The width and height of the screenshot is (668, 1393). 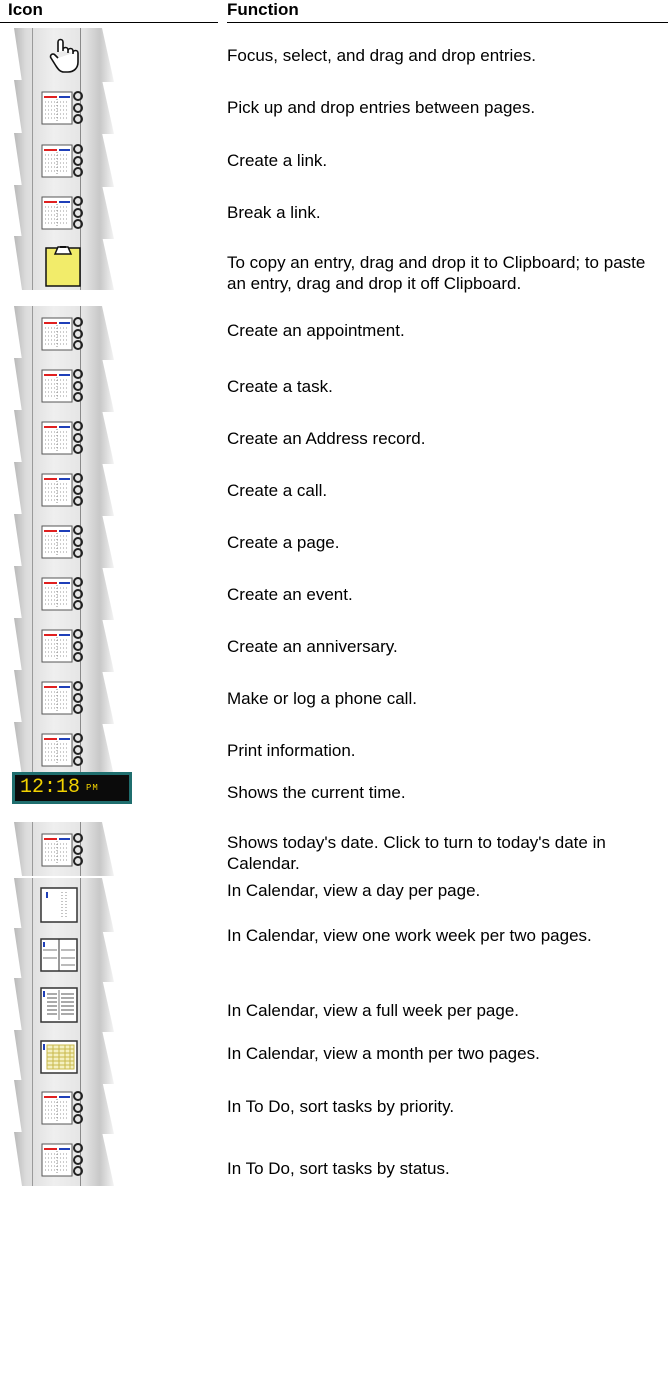 I want to click on clipboard-icon, so click(x=67, y=268).